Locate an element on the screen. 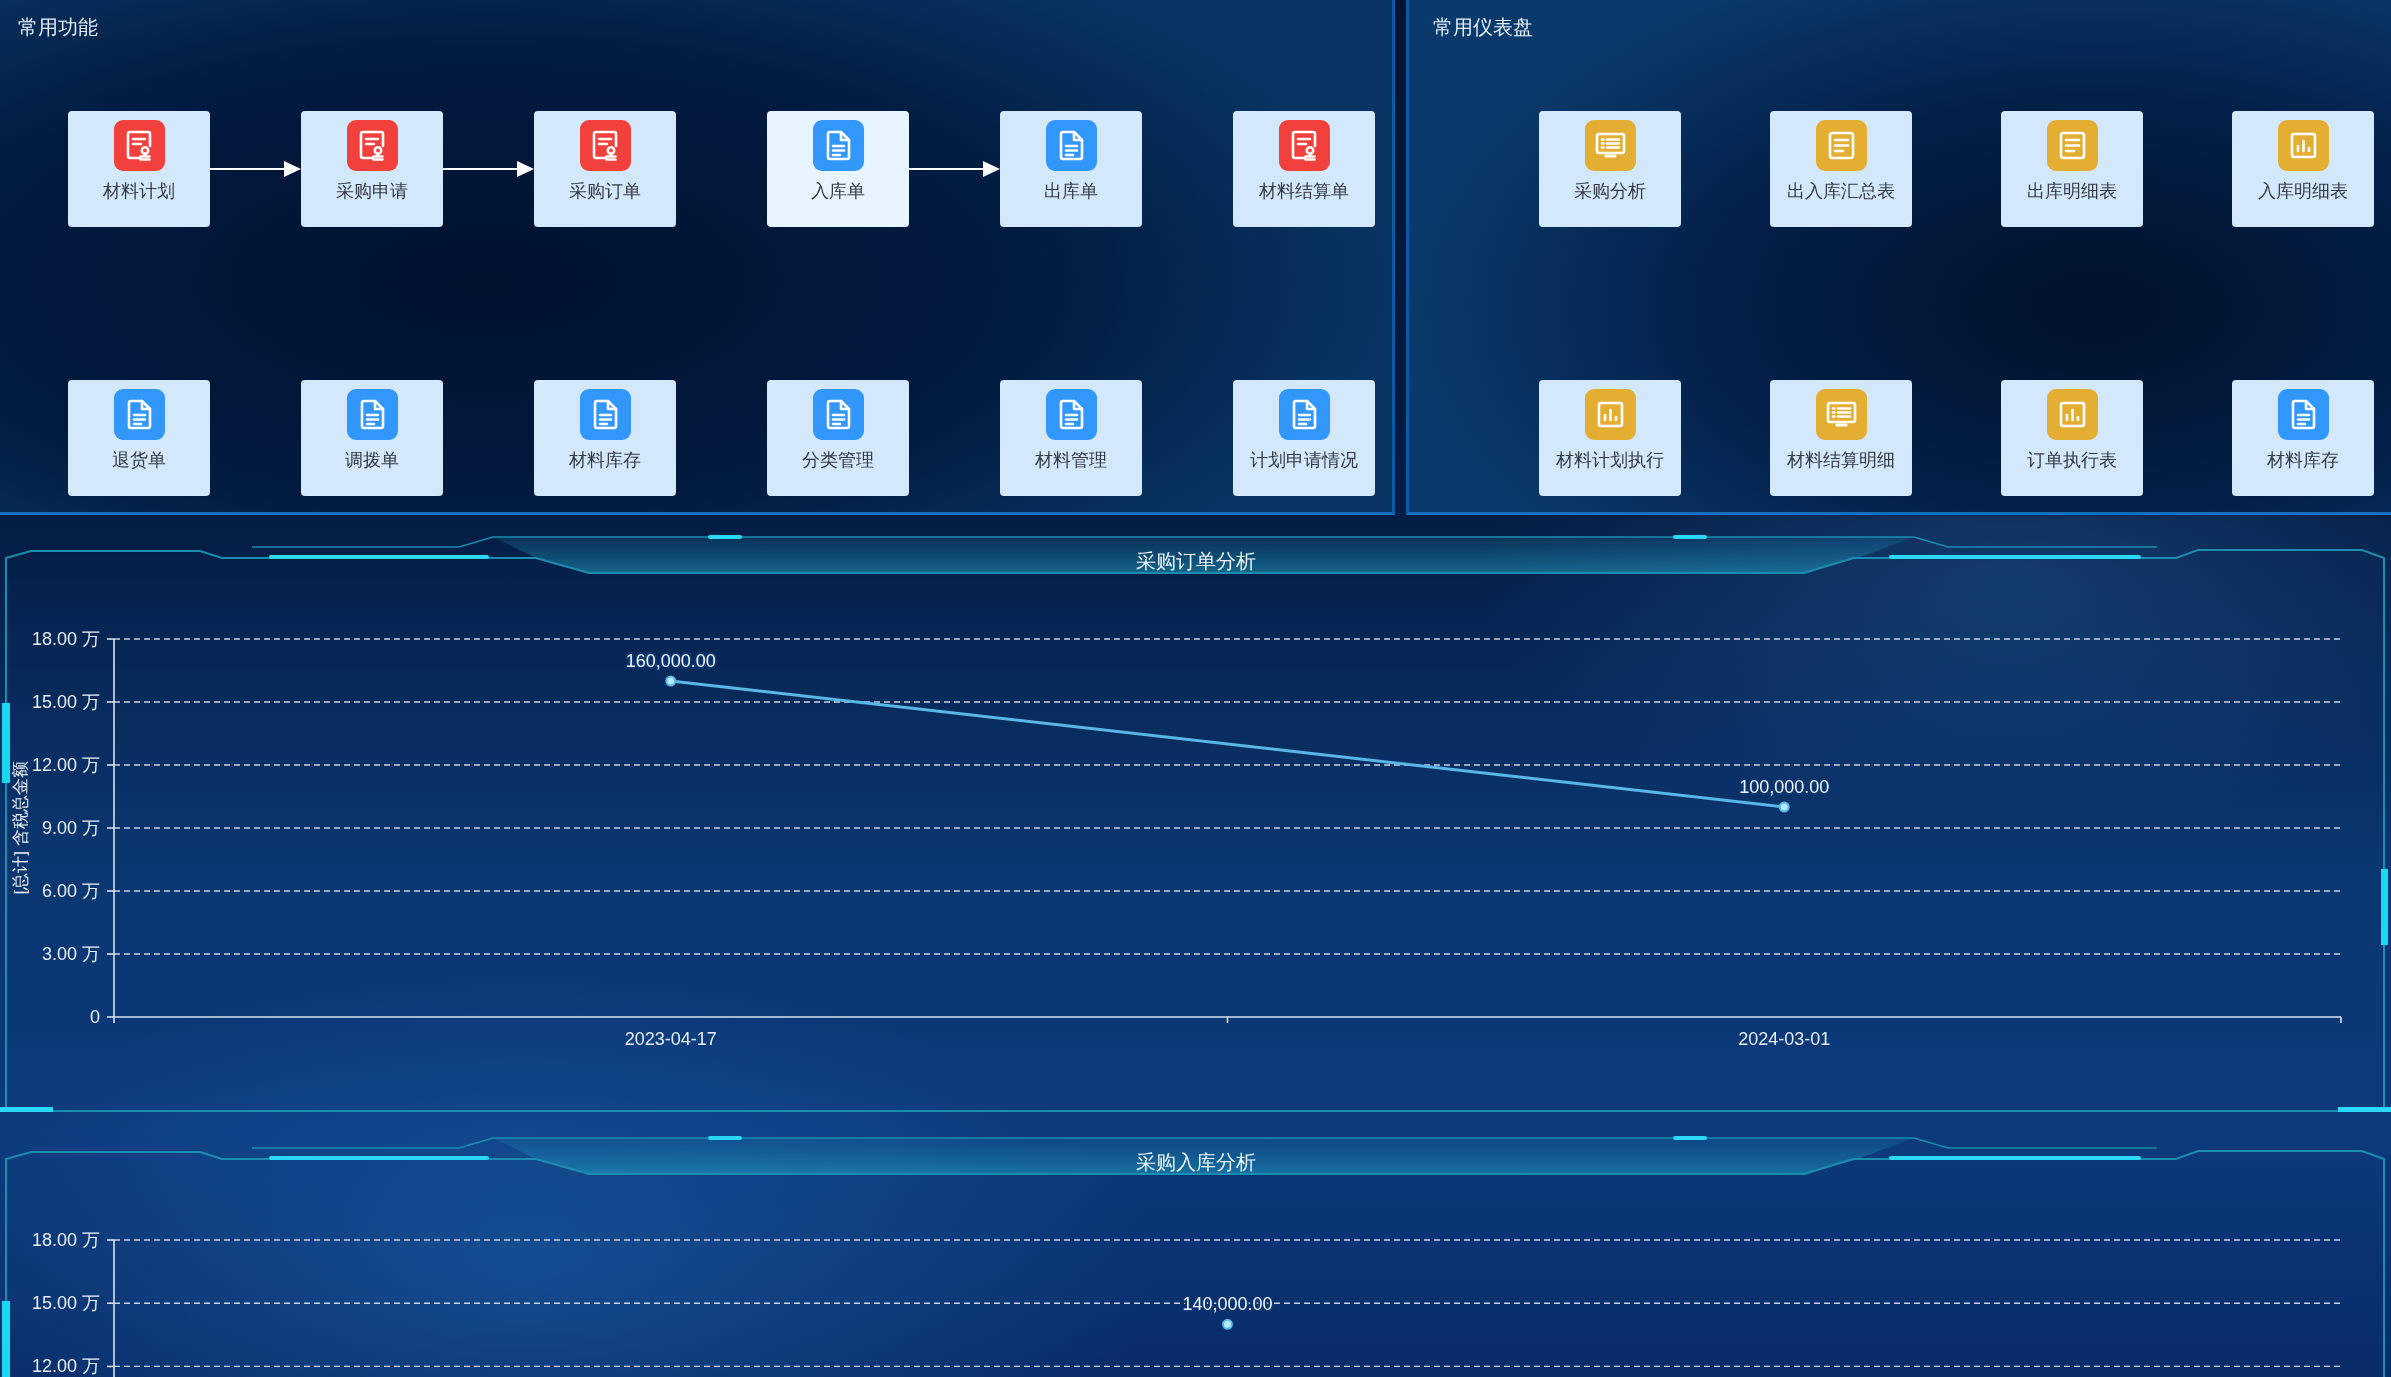 The image size is (2391, 1377). data-label: 100,000.00 is located at coordinates (1784, 787).